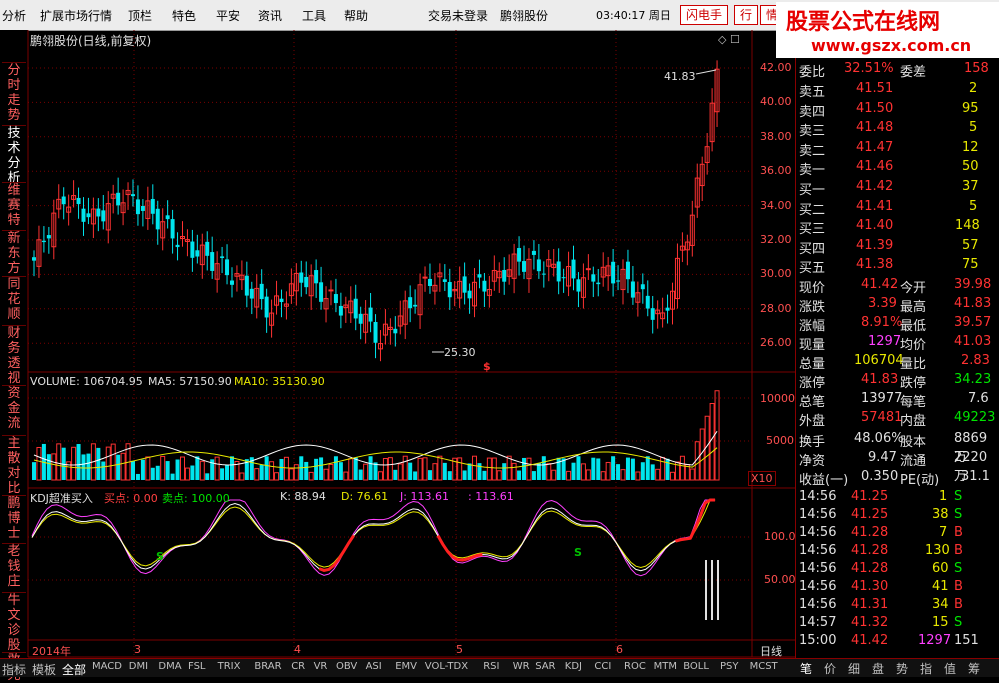 The height and width of the screenshot is (683, 999). Describe the element at coordinates (169, 666) in the screenshot. I see `indicator-tab: DMA` at that location.